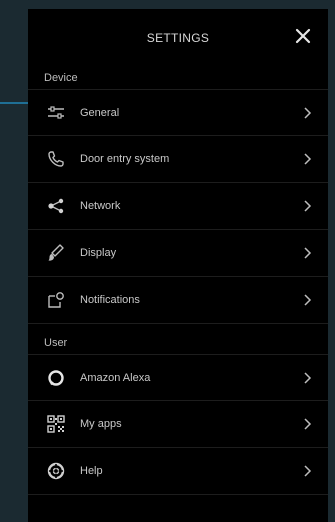  I want to click on menu-item-door-entry-system: Door entry system, so click(178, 159).